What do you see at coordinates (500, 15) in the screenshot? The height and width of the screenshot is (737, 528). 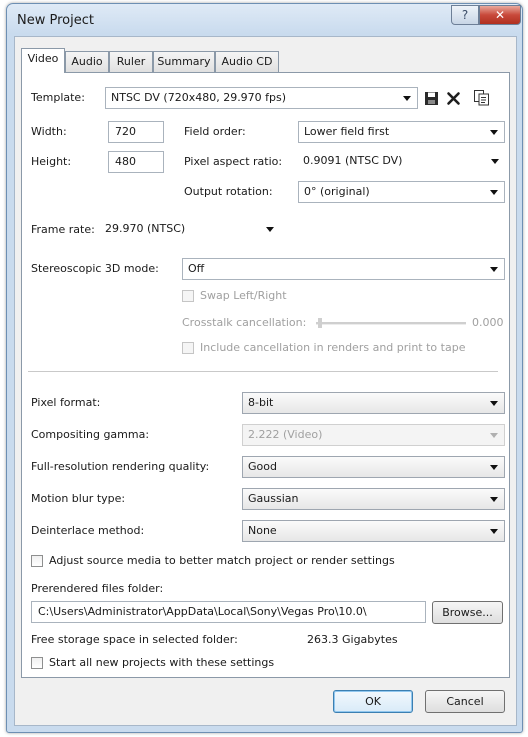 I see `close-button: ✕` at bounding box center [500, 15].